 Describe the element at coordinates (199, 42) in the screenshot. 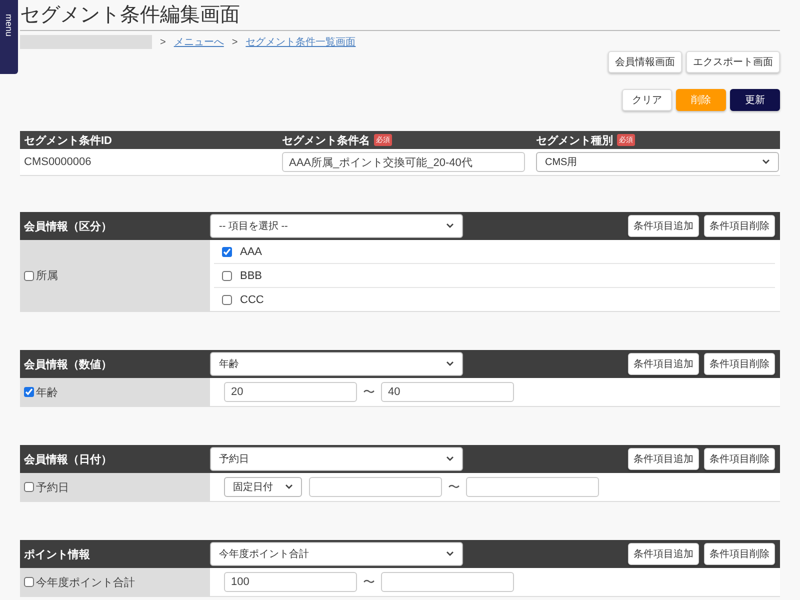

I see `breadcrumb-link: メニューへ` at that location.